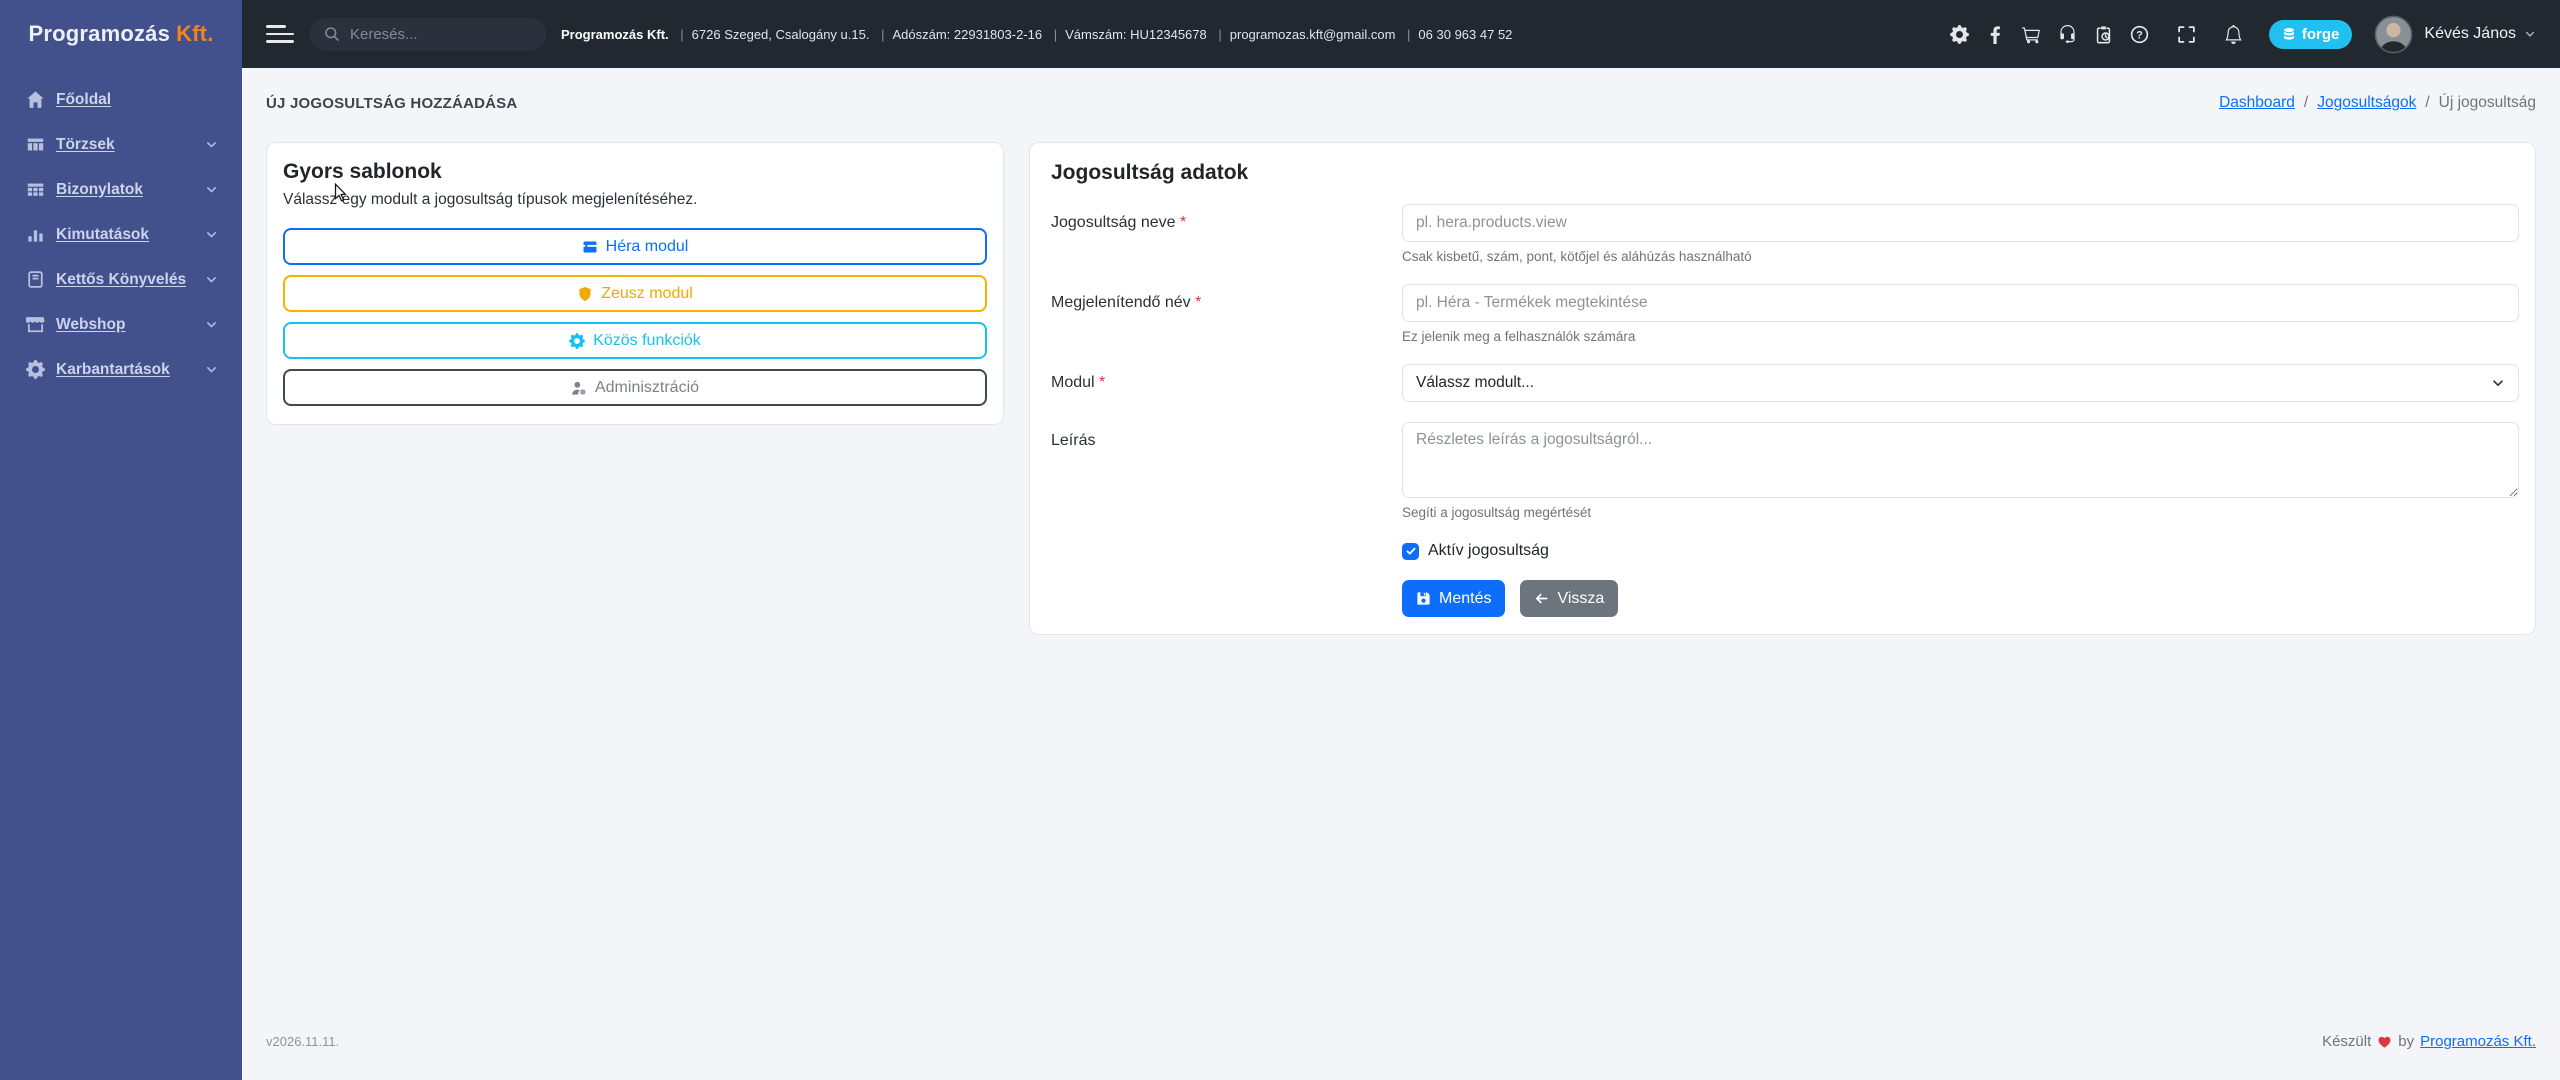 The width and height of the screenshot is (2560, 1080). I want to click on headset-icon, so click(2067, 34).